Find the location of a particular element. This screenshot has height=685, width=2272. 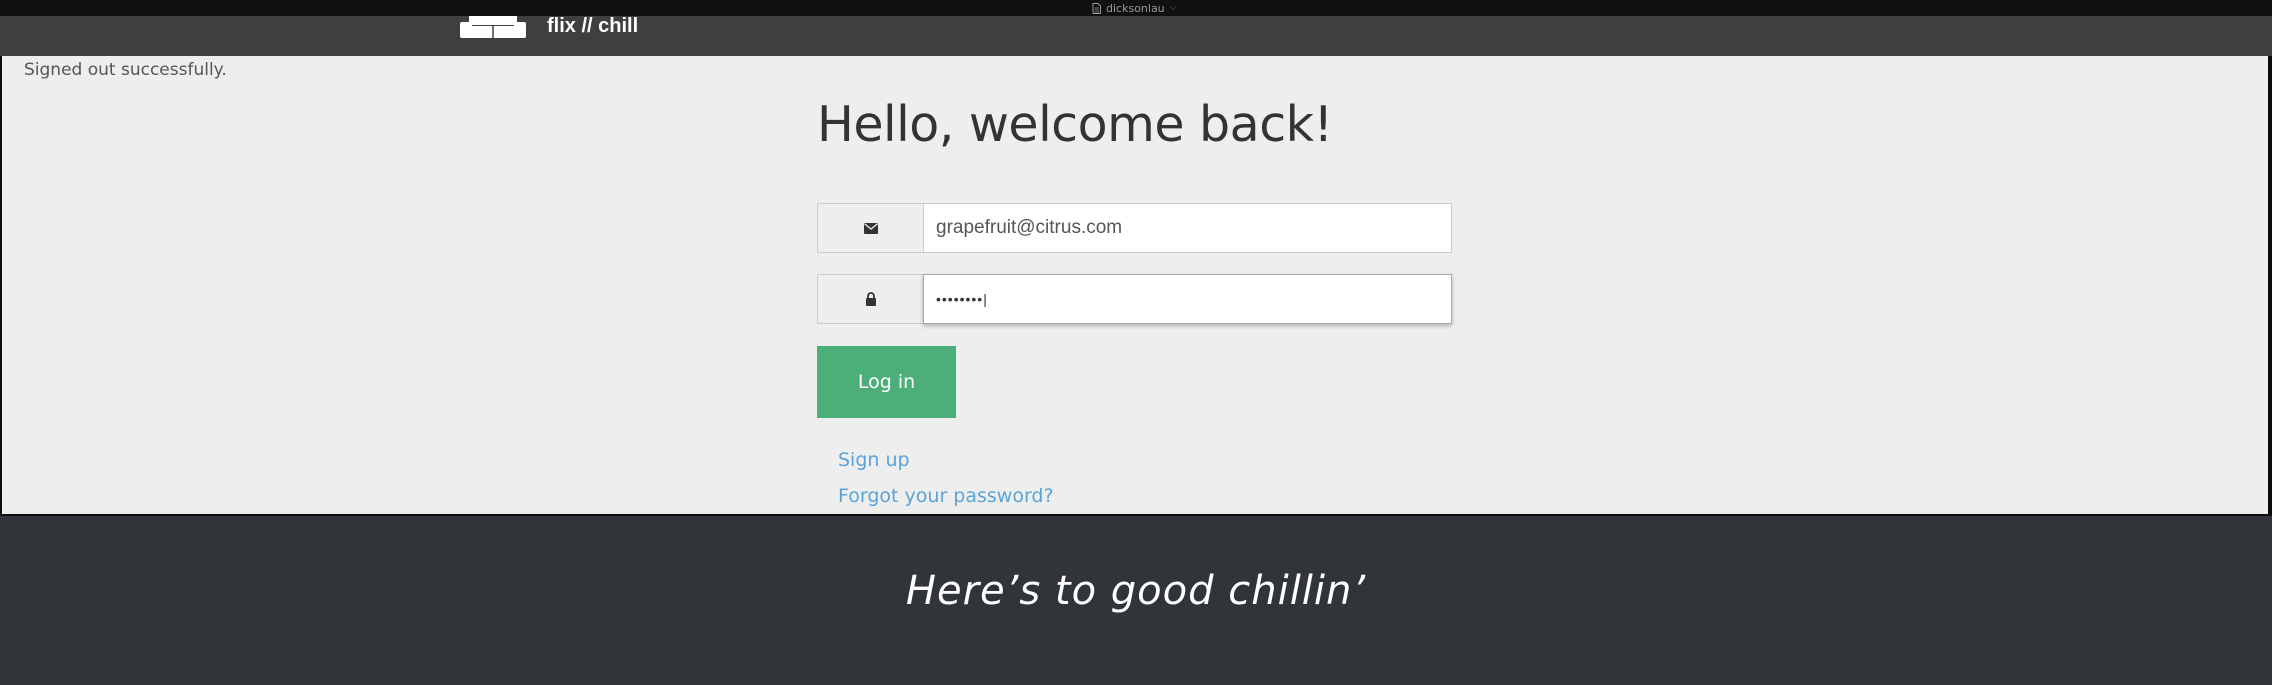

lock-icon is located at coordinates (870, 299).